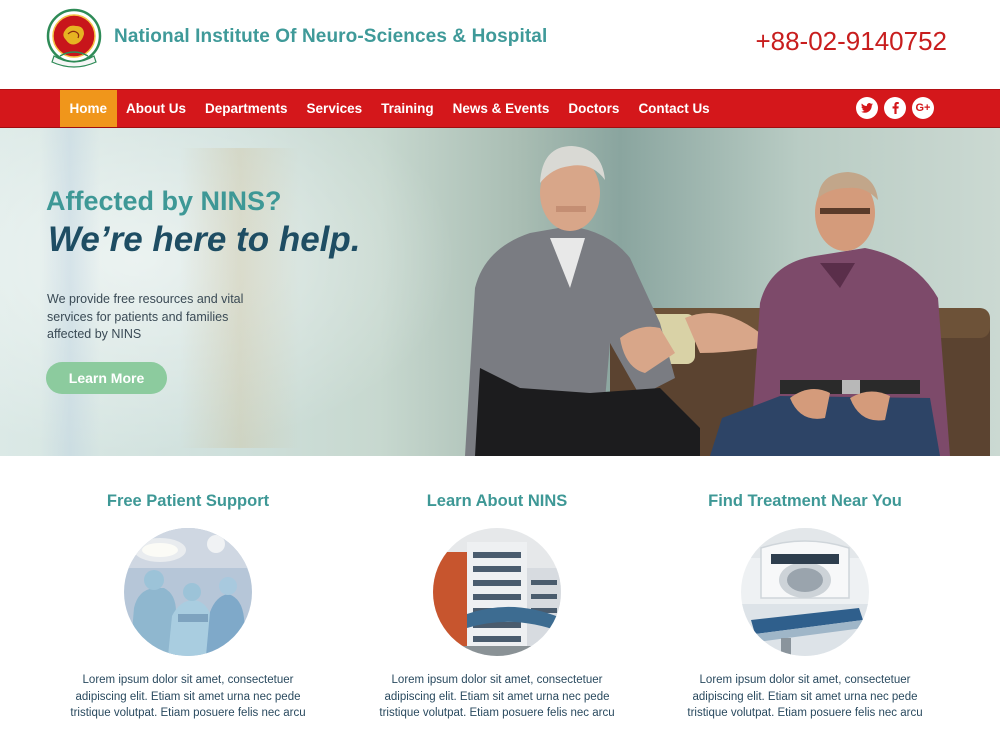  What do you see at coordinates (408, 108) in the screenshot?
I see `nav-item-training: Training` at bounding box center [408, 108].